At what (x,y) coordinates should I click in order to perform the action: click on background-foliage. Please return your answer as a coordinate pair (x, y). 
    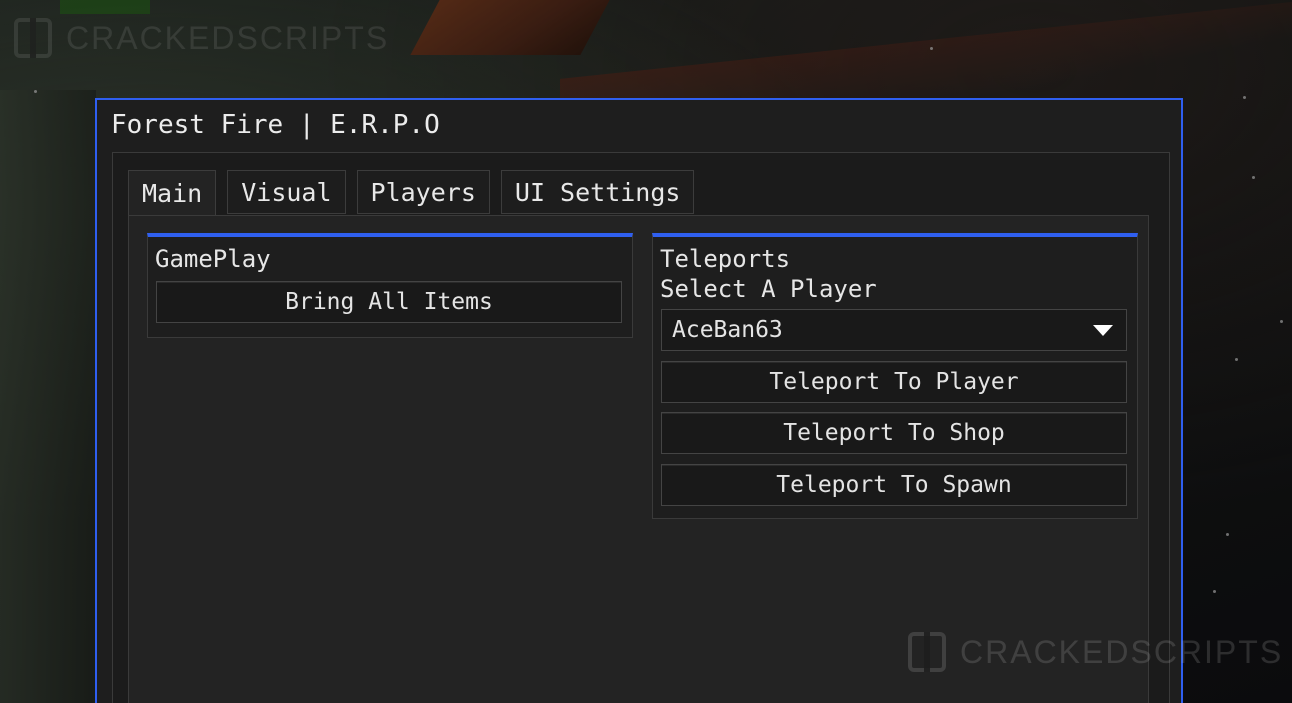
    Looking at the image, I should click on (105, 7).